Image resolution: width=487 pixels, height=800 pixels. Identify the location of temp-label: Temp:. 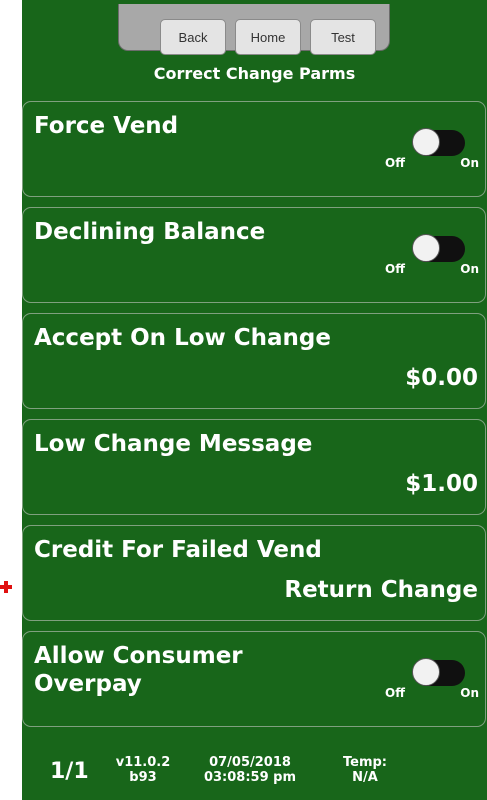
(364, 762).